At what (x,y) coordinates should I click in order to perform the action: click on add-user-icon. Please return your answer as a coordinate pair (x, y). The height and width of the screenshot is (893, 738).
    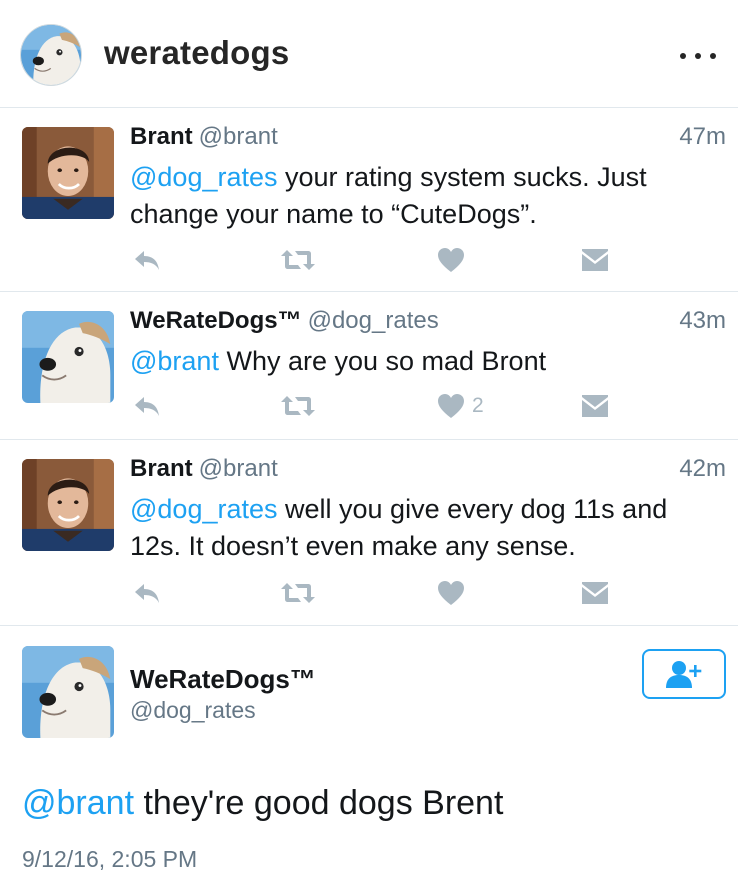
    Looking at the image, I should click on (684, 674).